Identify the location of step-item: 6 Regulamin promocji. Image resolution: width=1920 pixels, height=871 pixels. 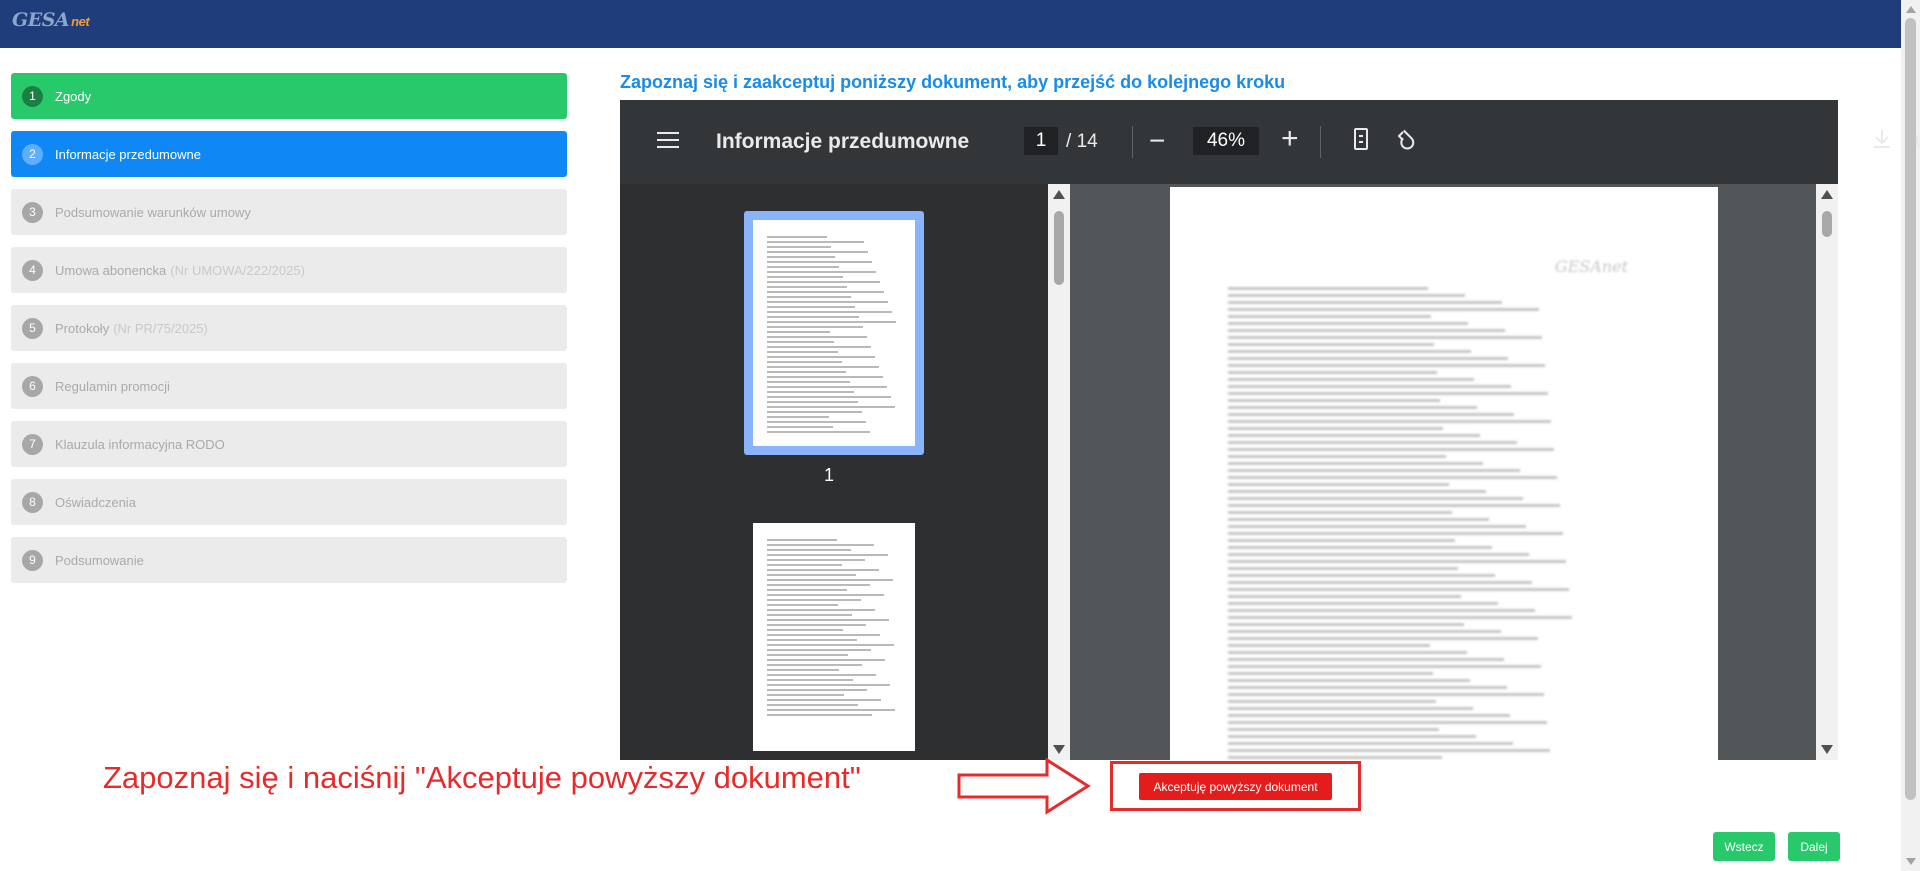
(289, 386).